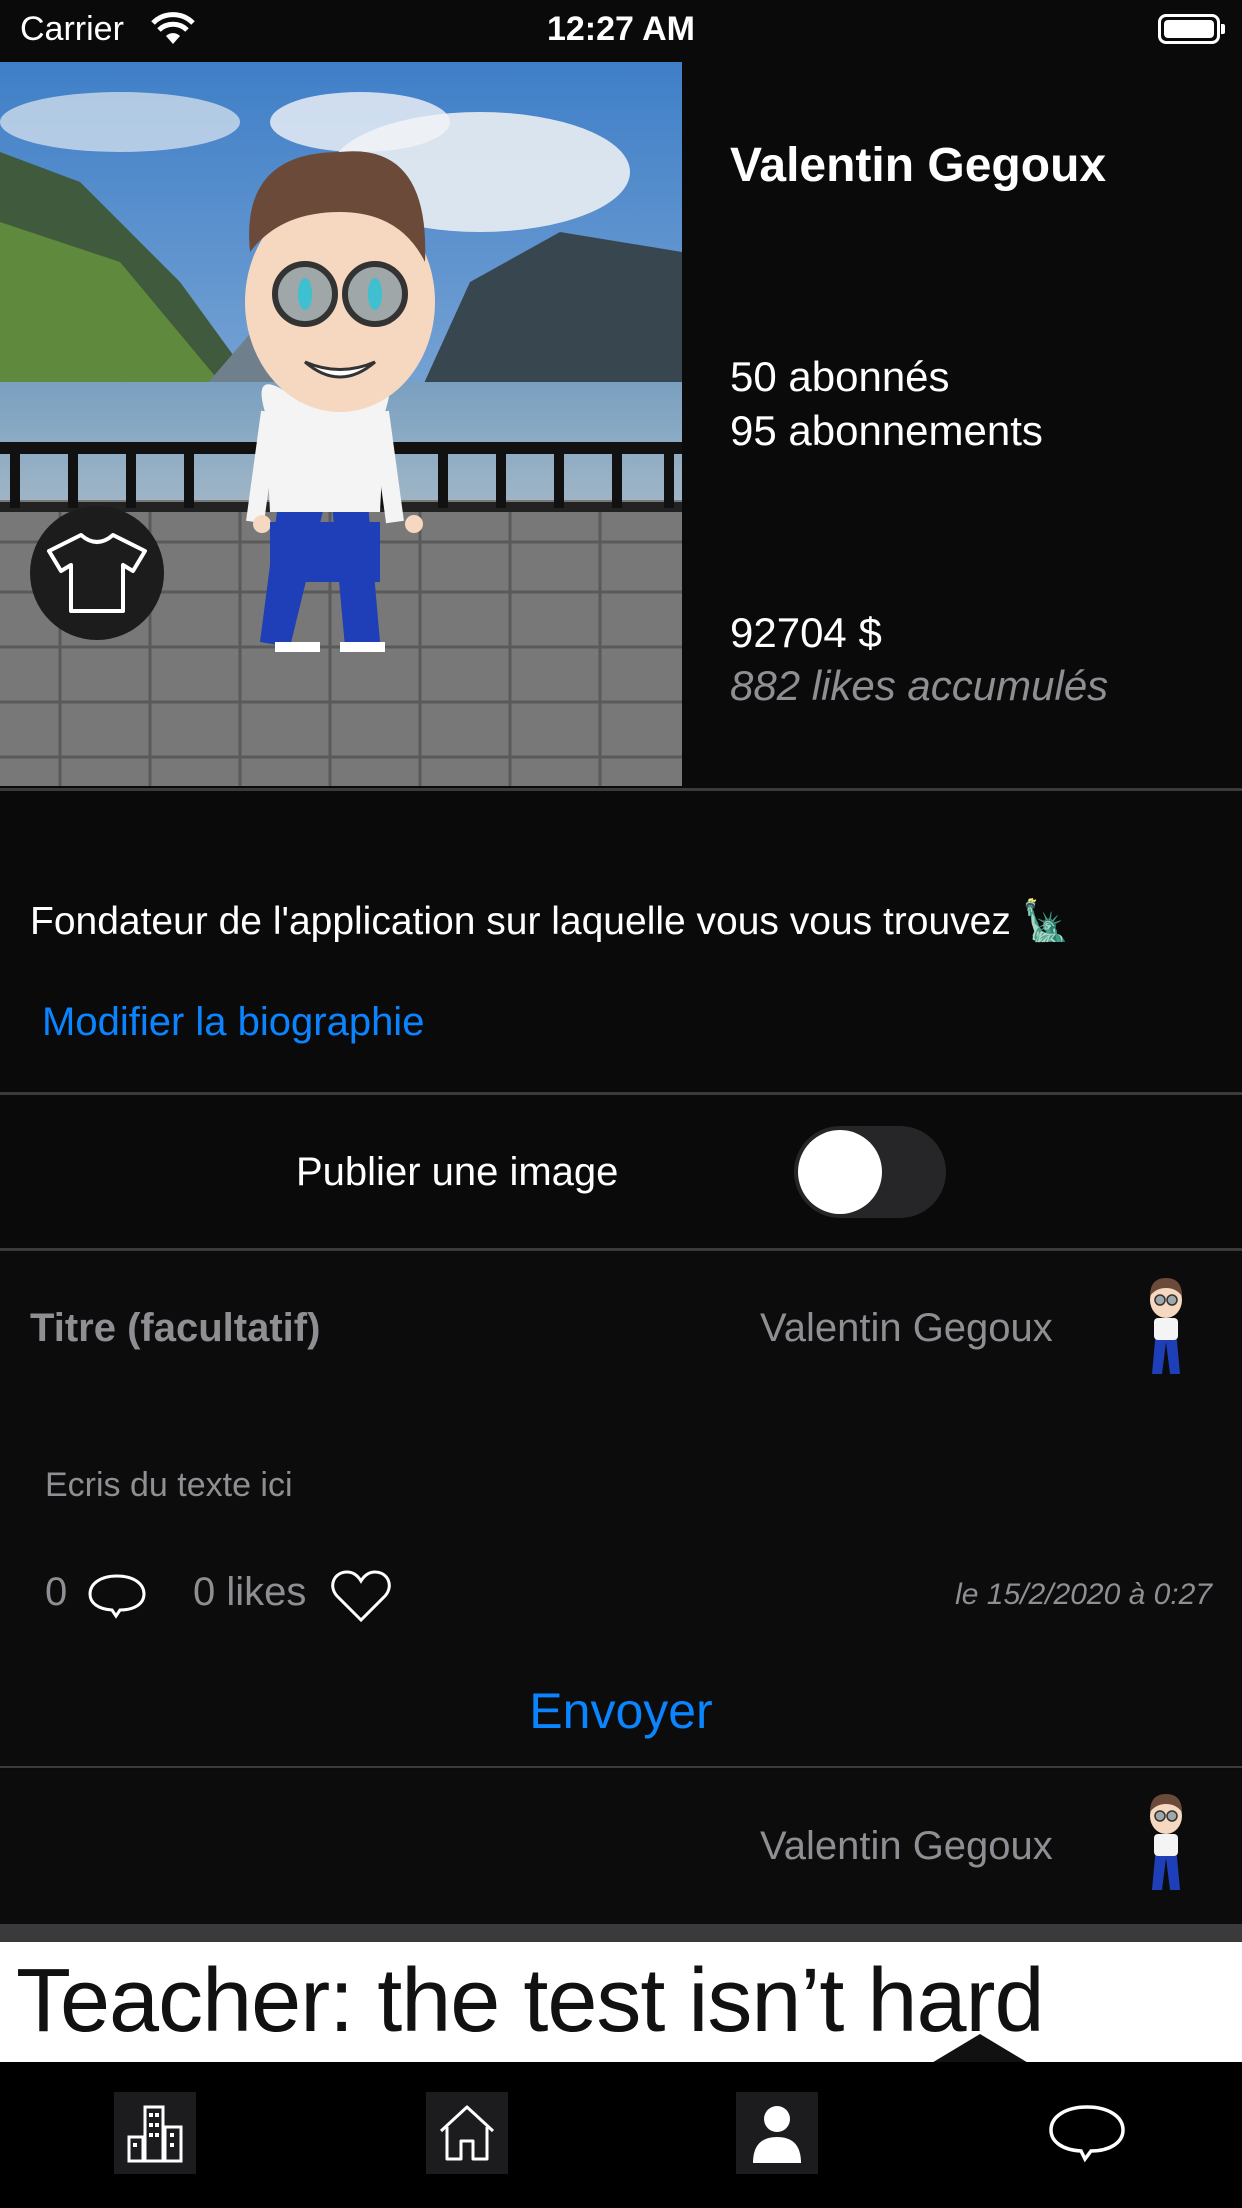  What do you see at coordinates (886, 431) in the screenshot?
I see `following-count: 95 abonnements` at bounding box center [886, 431].